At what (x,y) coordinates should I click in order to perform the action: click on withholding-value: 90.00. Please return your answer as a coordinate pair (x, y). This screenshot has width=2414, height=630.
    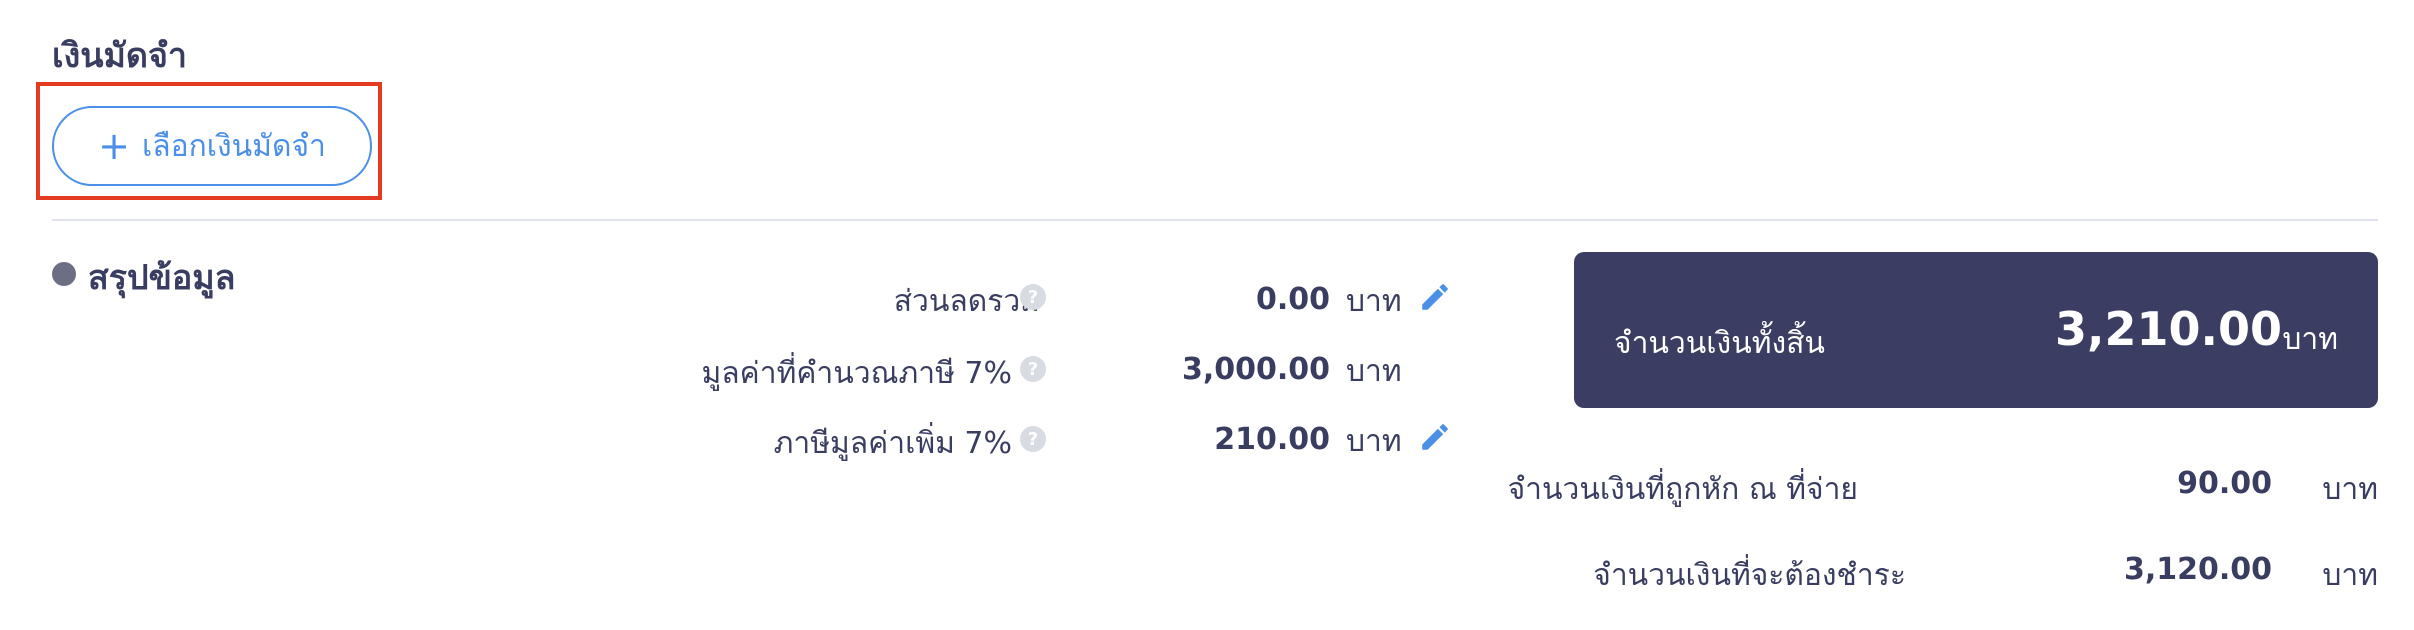
    Looking at the image, I should click on (2224, 483).